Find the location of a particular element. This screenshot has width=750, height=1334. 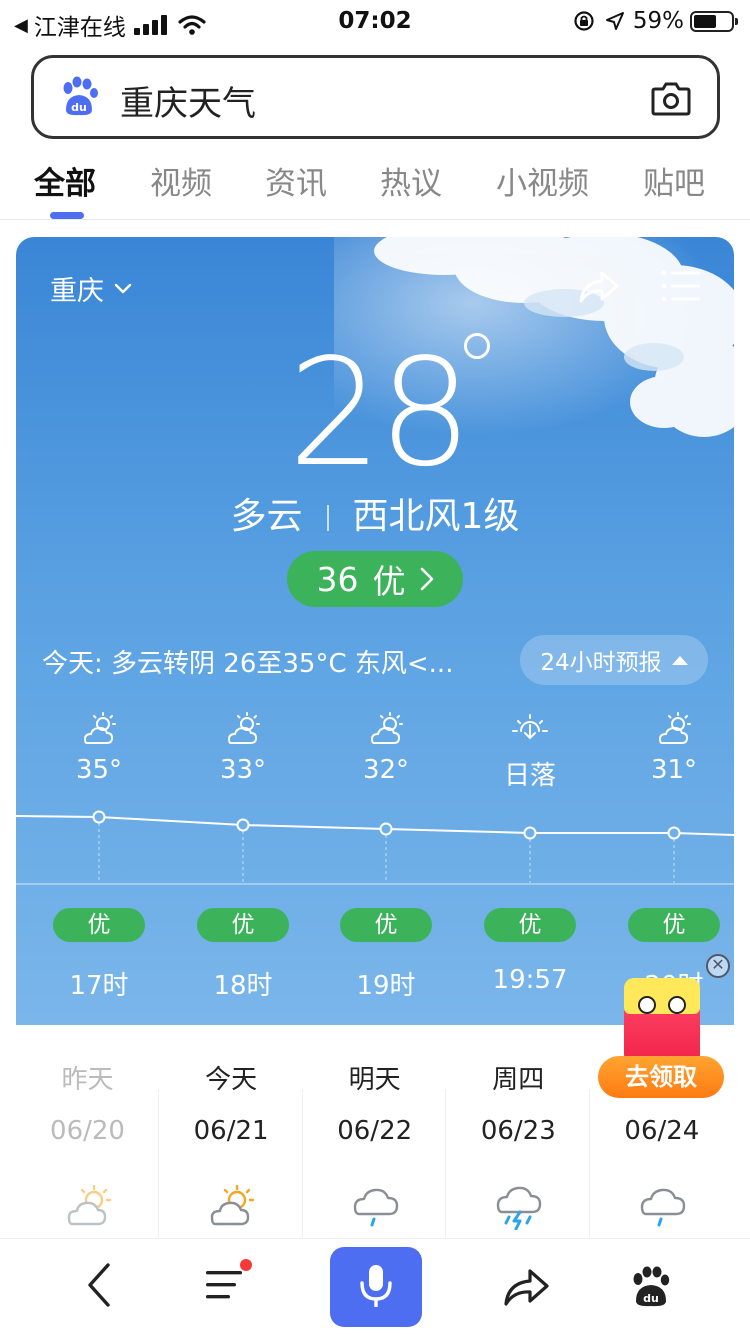

hour-temperature: 32° is located at coordinates (386, 770).